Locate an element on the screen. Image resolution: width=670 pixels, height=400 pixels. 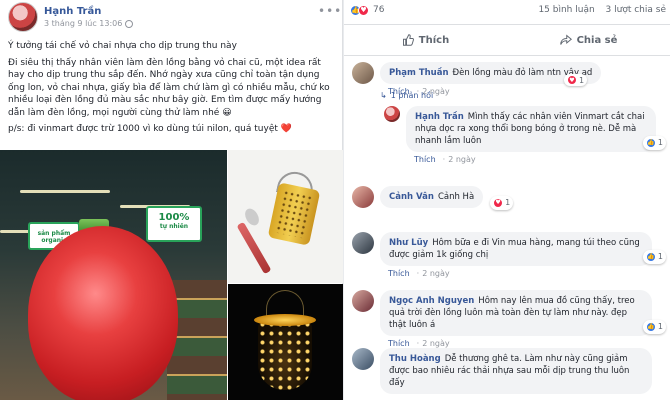
comment: Cảnh Vân Cảnh Hà ♥ 1 is located at coordinates (433, 198).